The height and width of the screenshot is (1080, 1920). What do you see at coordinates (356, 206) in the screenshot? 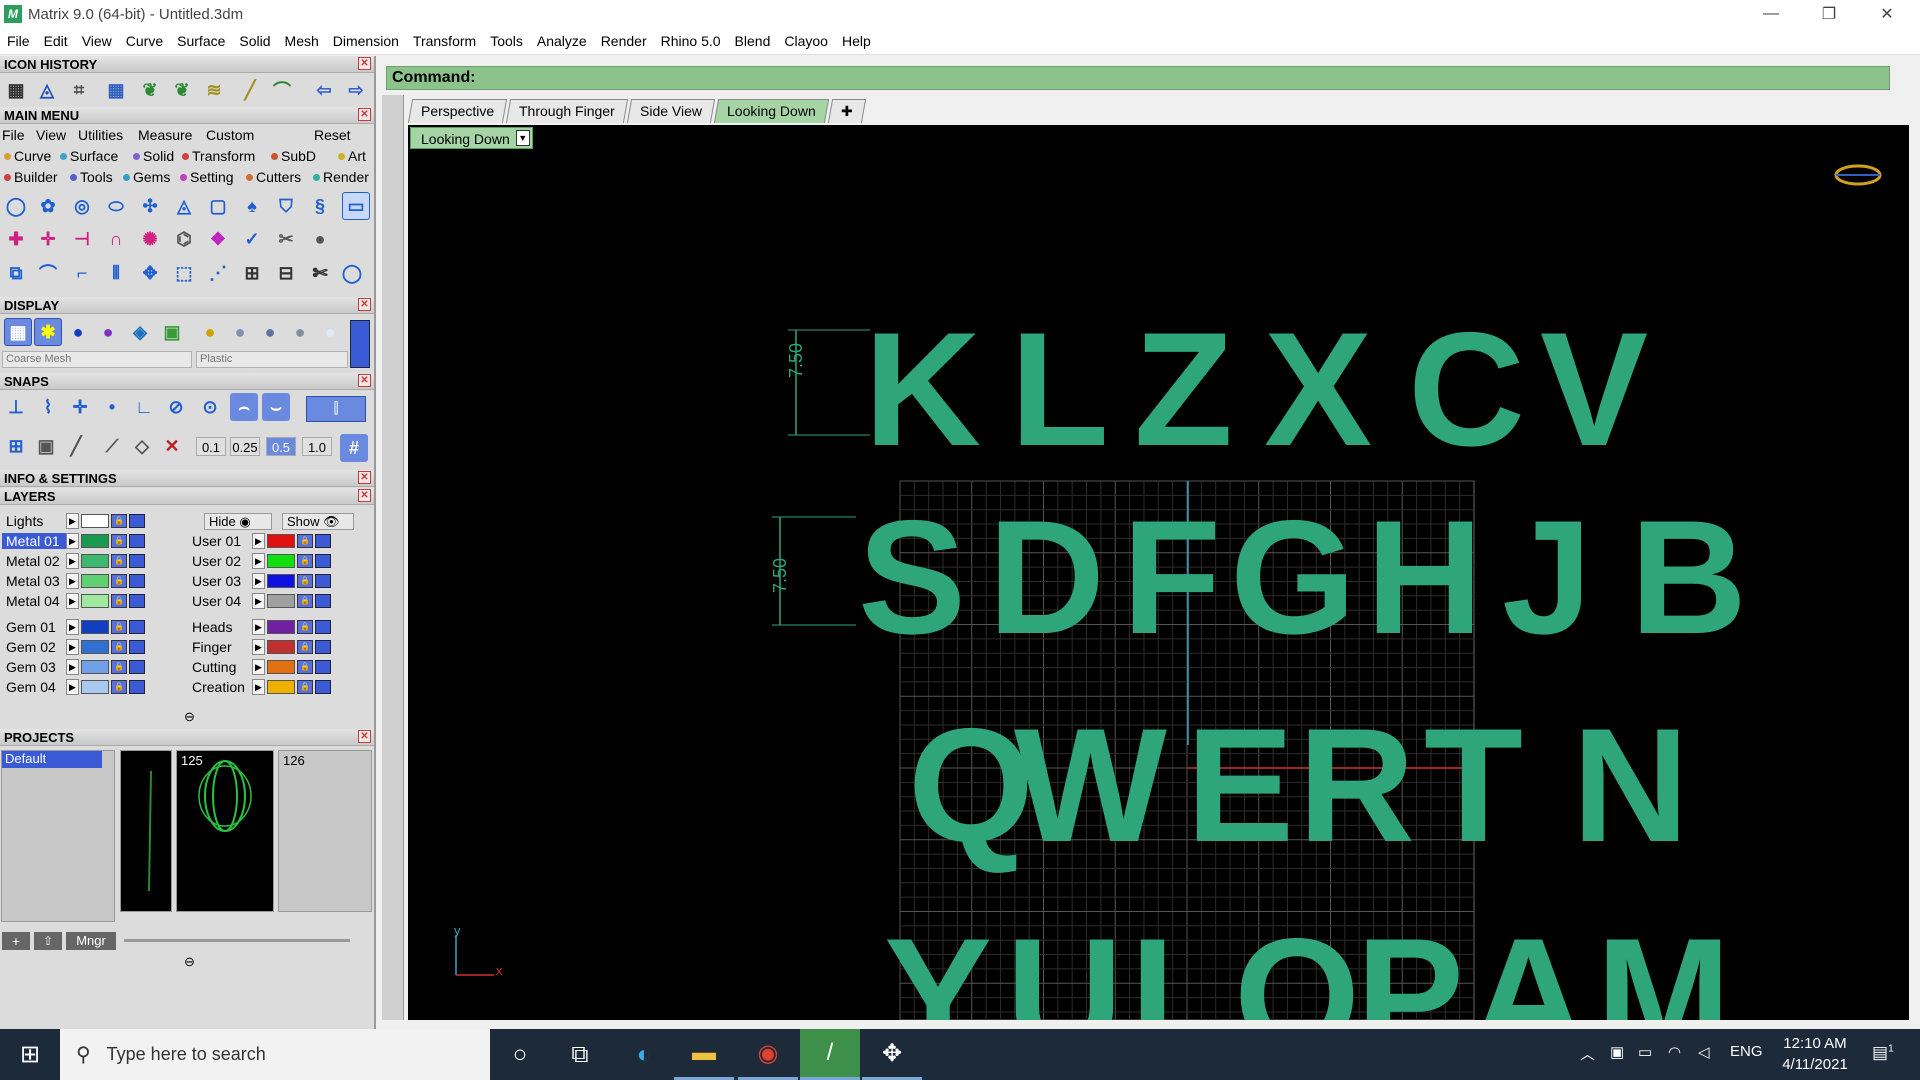
I see `panel-tool-icon: ▭` at bounding box center [356, 206].